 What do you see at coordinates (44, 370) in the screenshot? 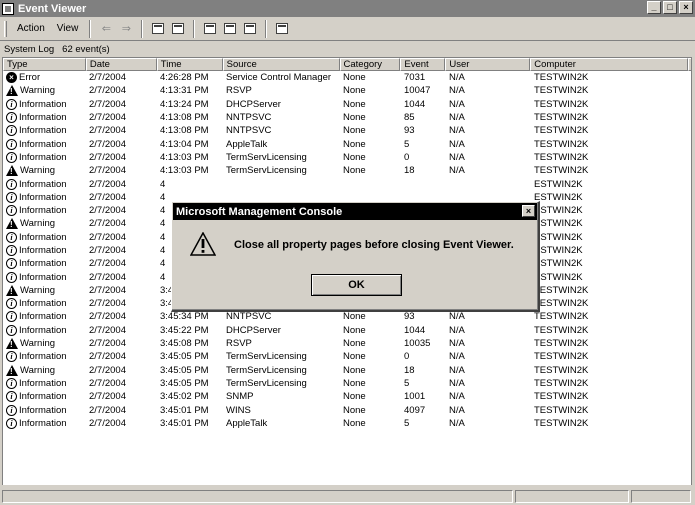
I see `cell-type: Warning` at bounding box center [44, 370].